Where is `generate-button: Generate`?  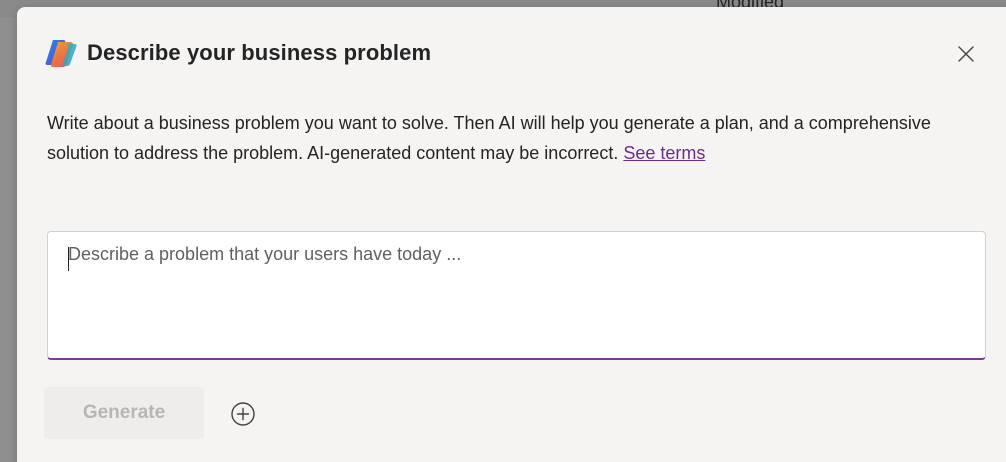 generate-button: Generate is located at coordinates (124, 413).